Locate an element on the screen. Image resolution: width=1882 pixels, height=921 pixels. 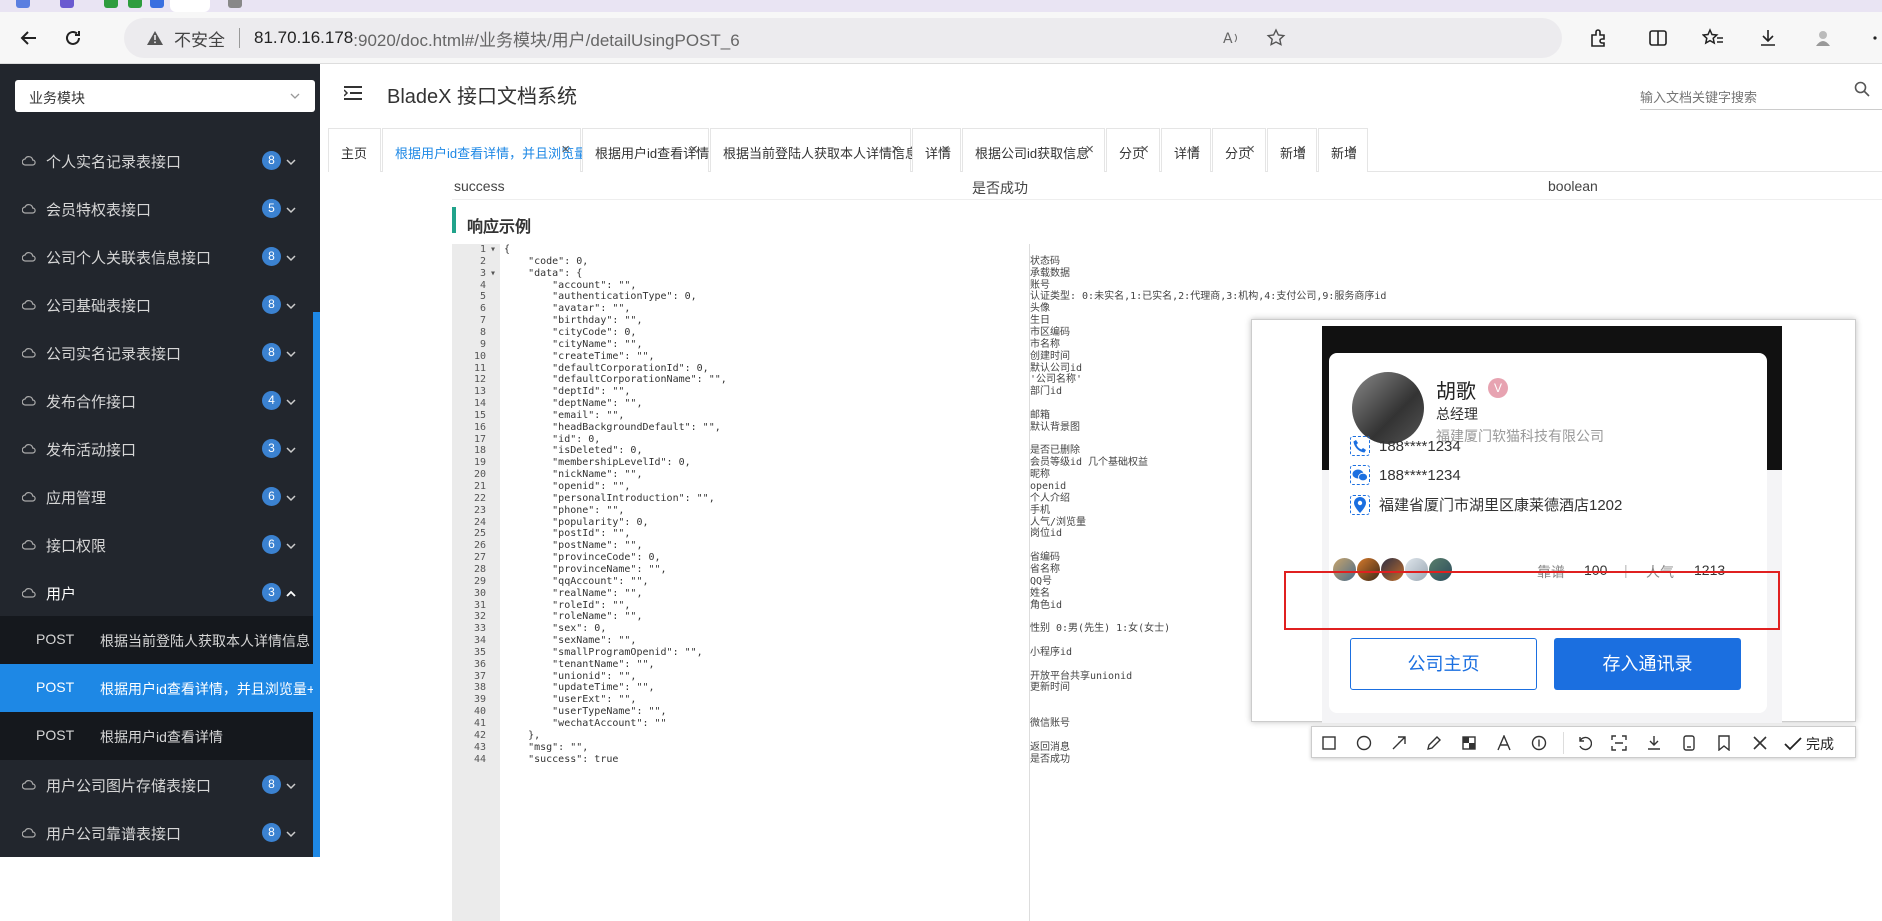
sidebar-scrollbar is located at coordinates (316, 584).